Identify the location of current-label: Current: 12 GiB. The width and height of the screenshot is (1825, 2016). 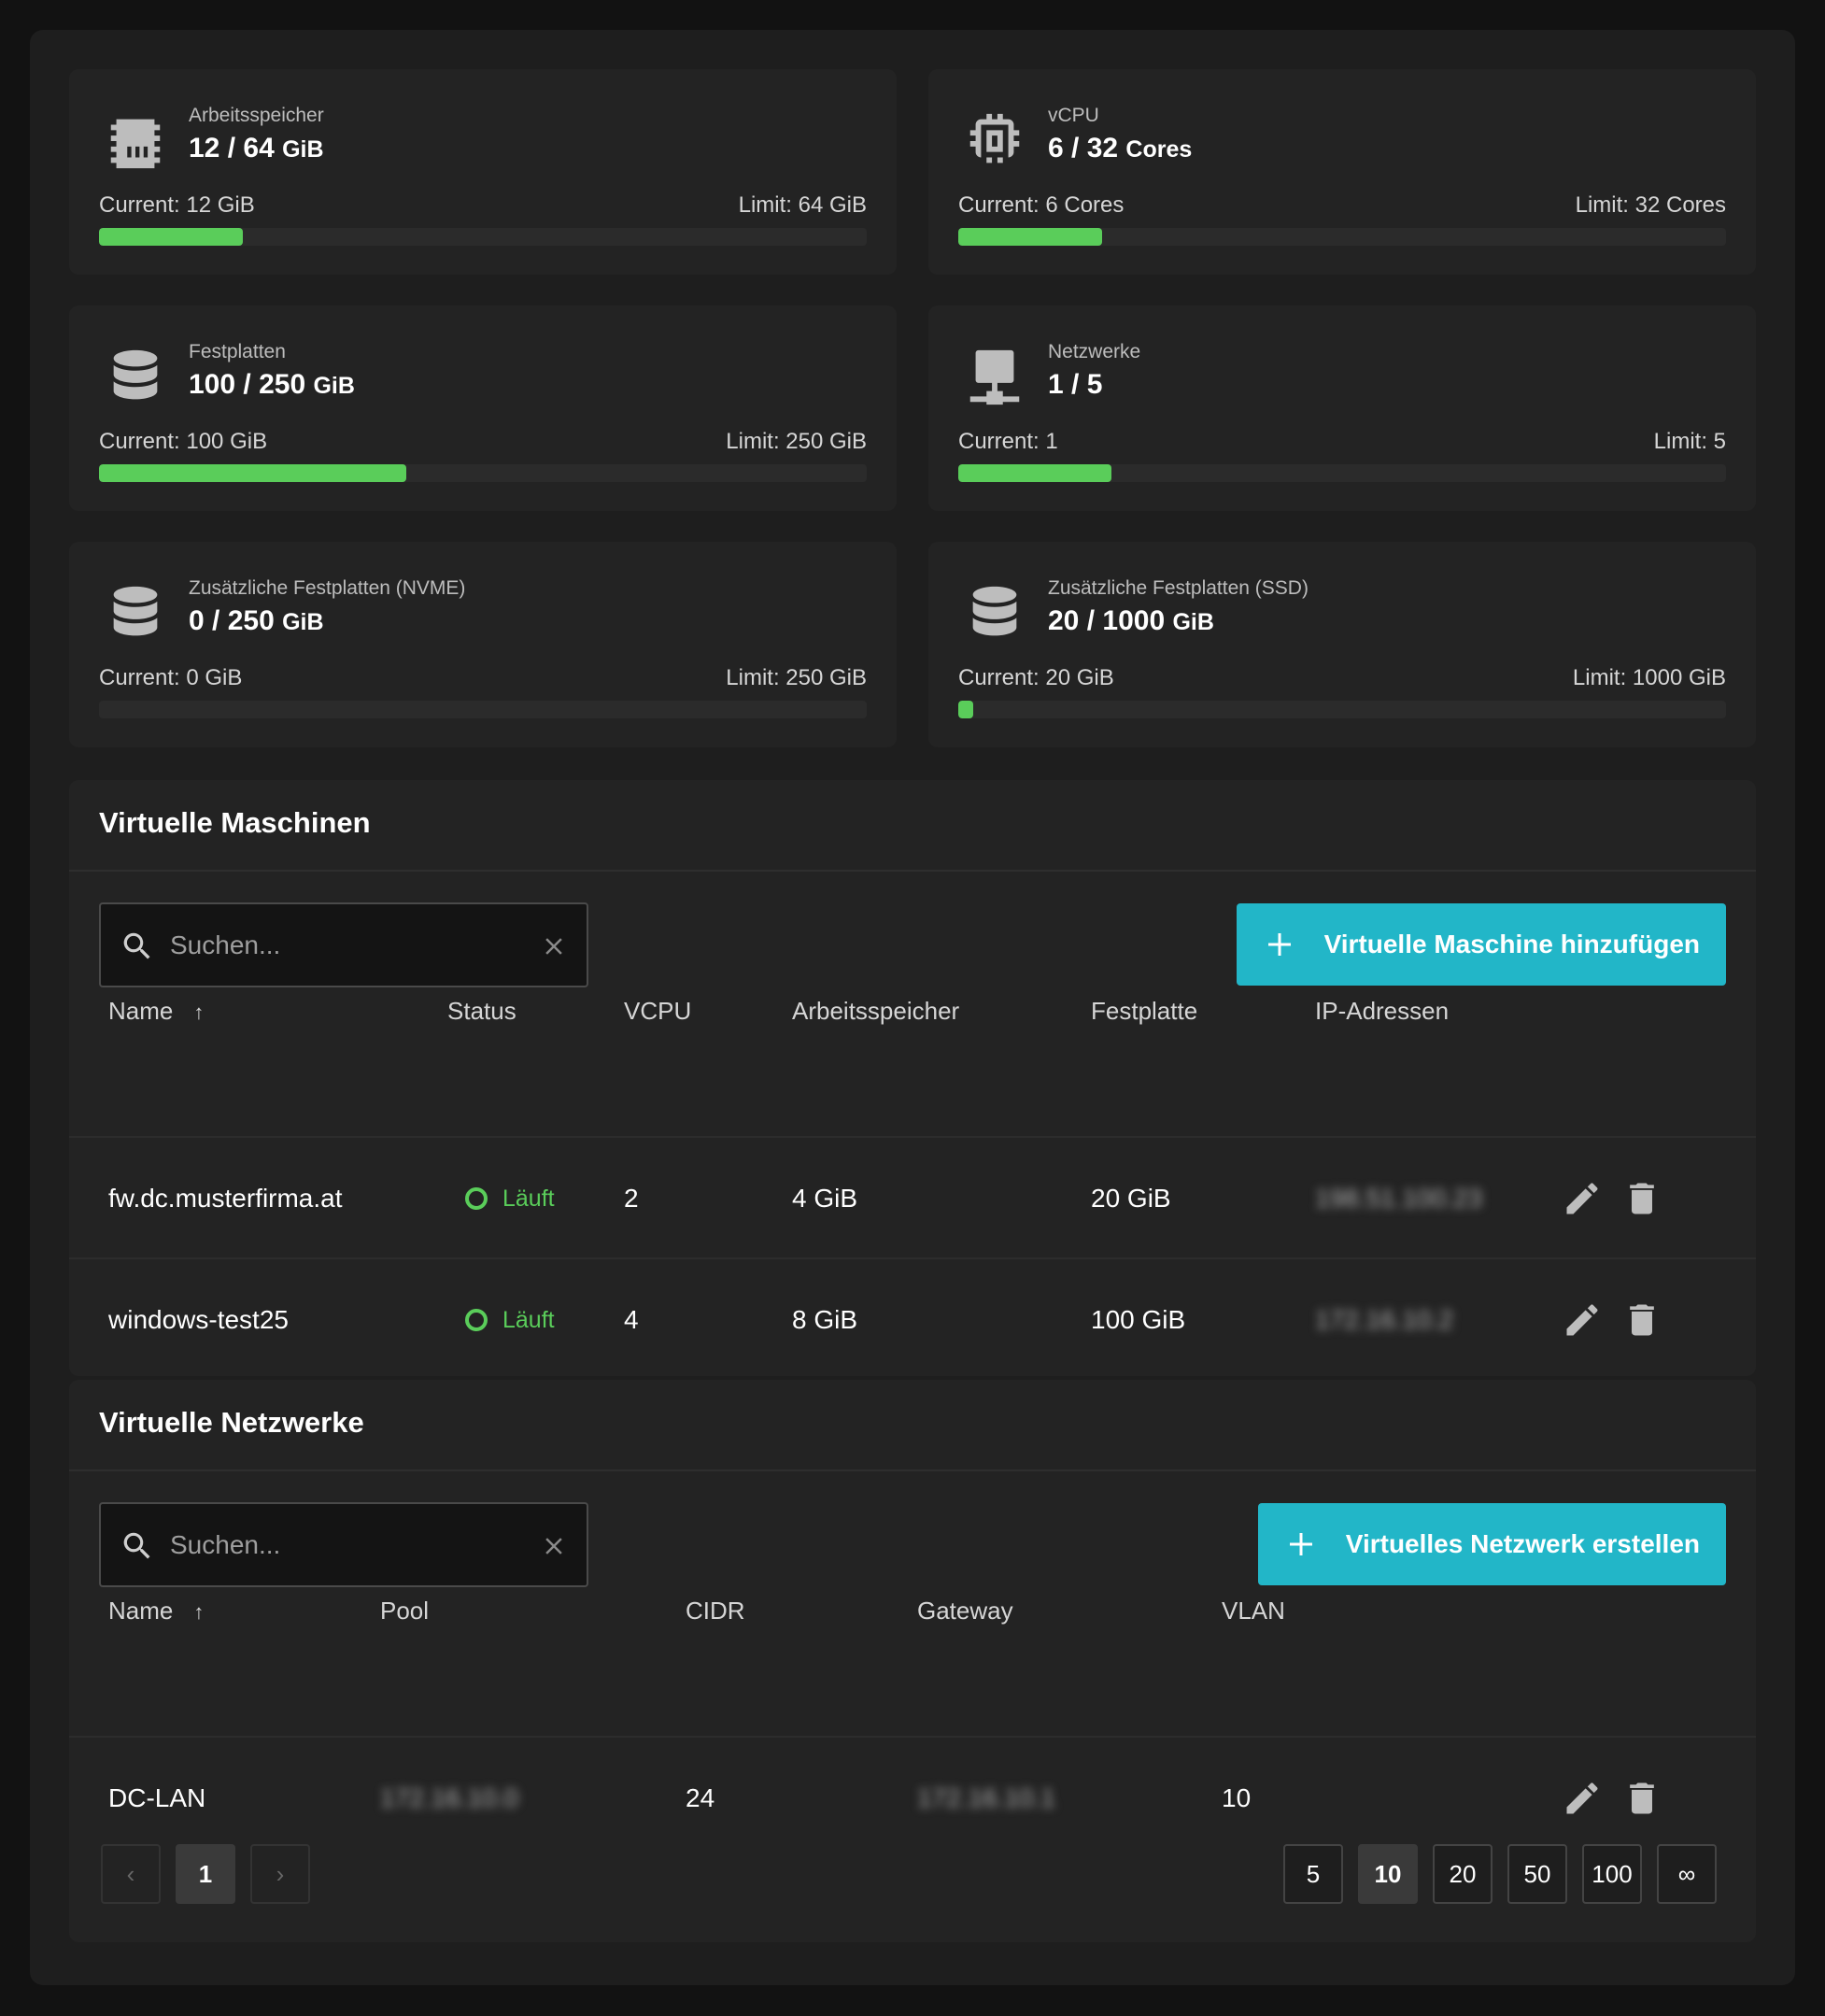
(177, 205).